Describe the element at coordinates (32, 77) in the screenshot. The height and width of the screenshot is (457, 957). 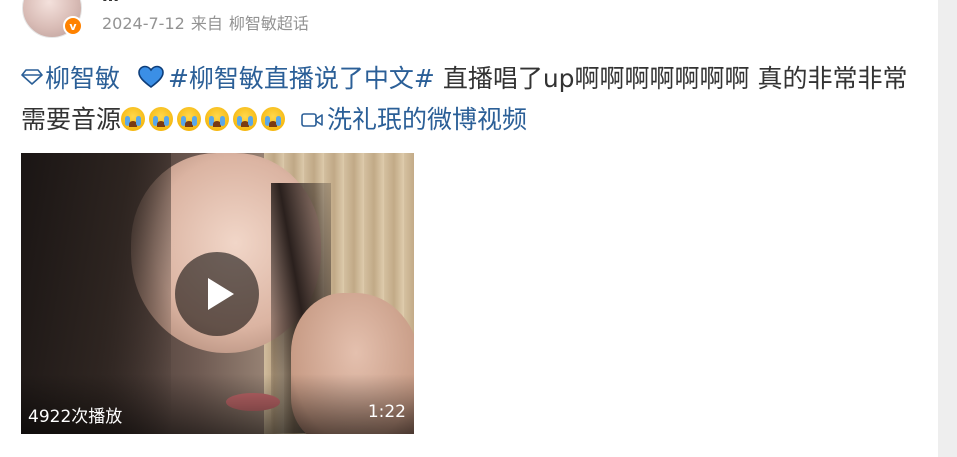
I see `diamond-icon` at that location.